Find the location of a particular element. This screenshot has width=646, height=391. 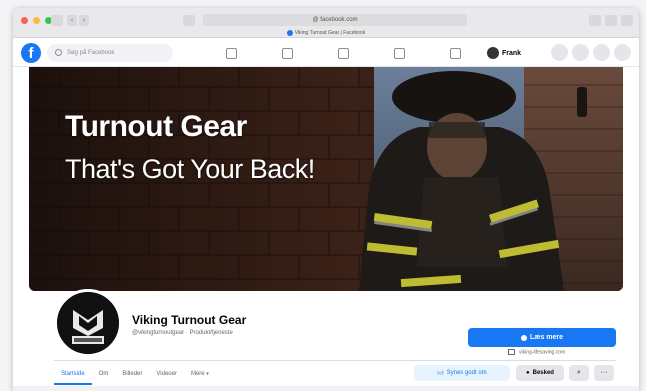

tab-videos: Videoer is located at coordinates (166, 374).